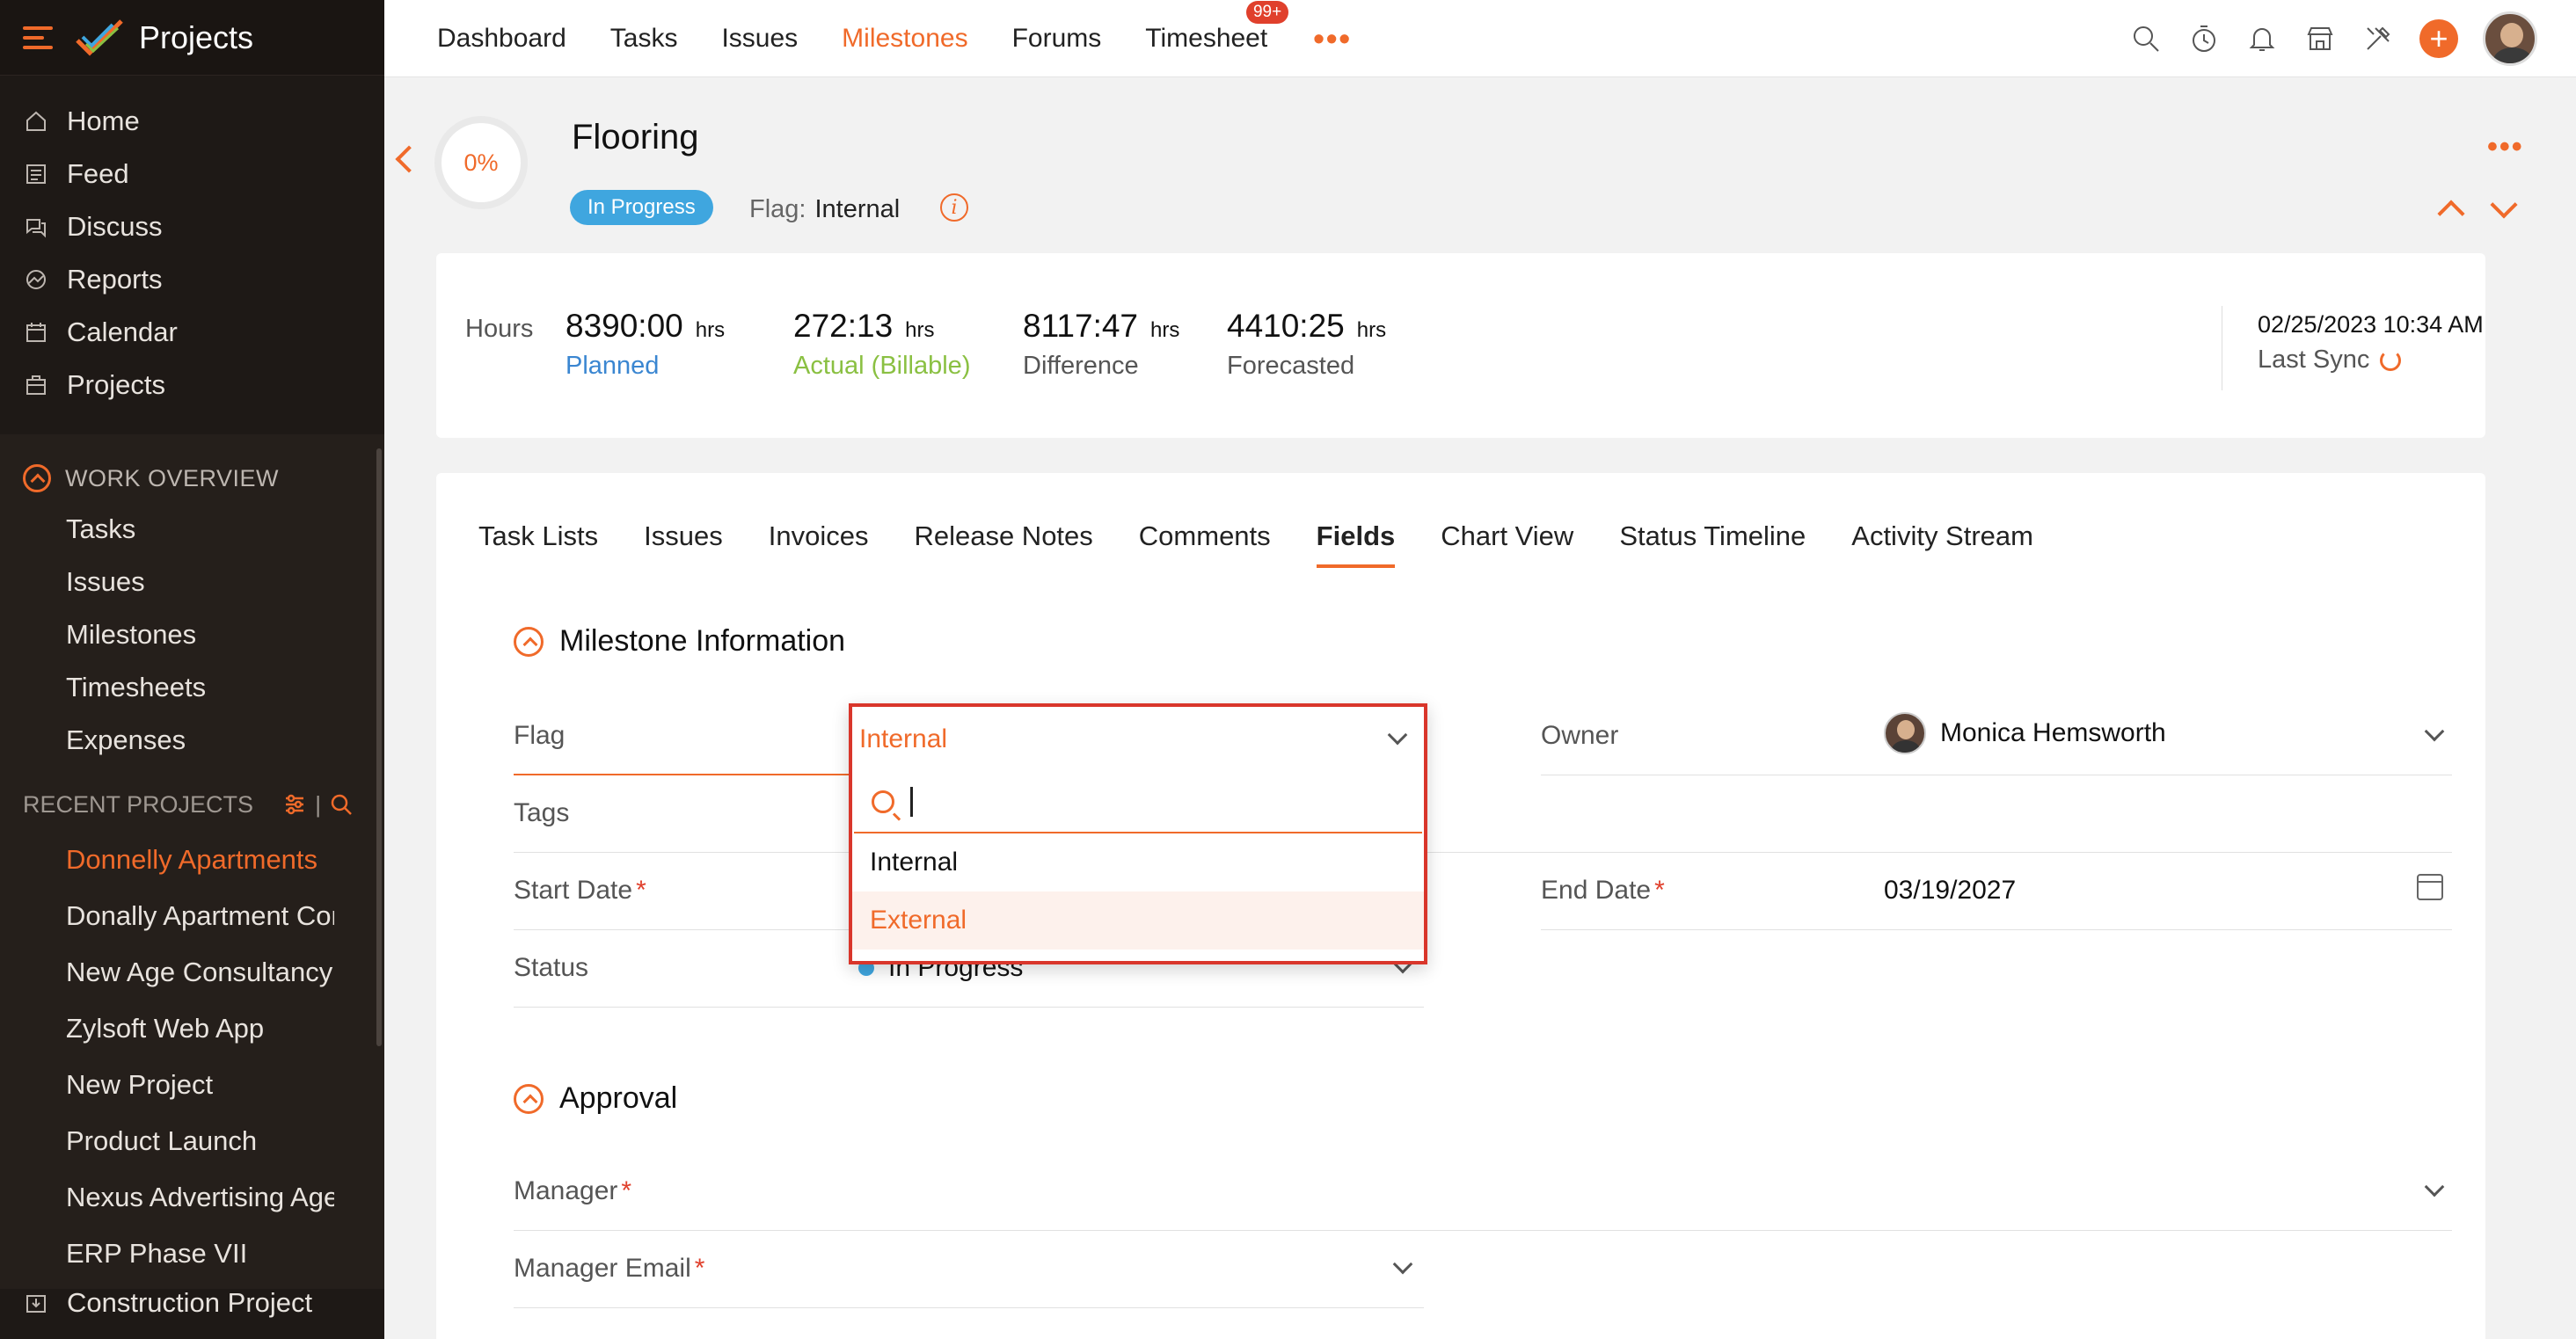  Describe the element at coordinates (1507, 544) in the screenshot. I see `tab-chart-view: Chart View` at that location.